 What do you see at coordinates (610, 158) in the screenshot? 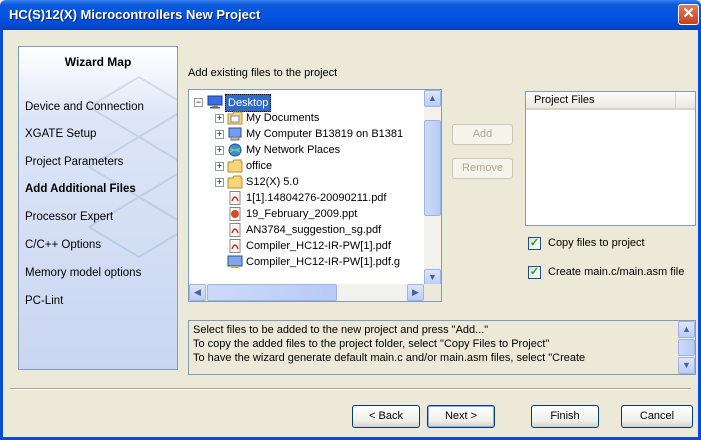
I see `project-files-list: Project Files` at bounding box center [610, 158].